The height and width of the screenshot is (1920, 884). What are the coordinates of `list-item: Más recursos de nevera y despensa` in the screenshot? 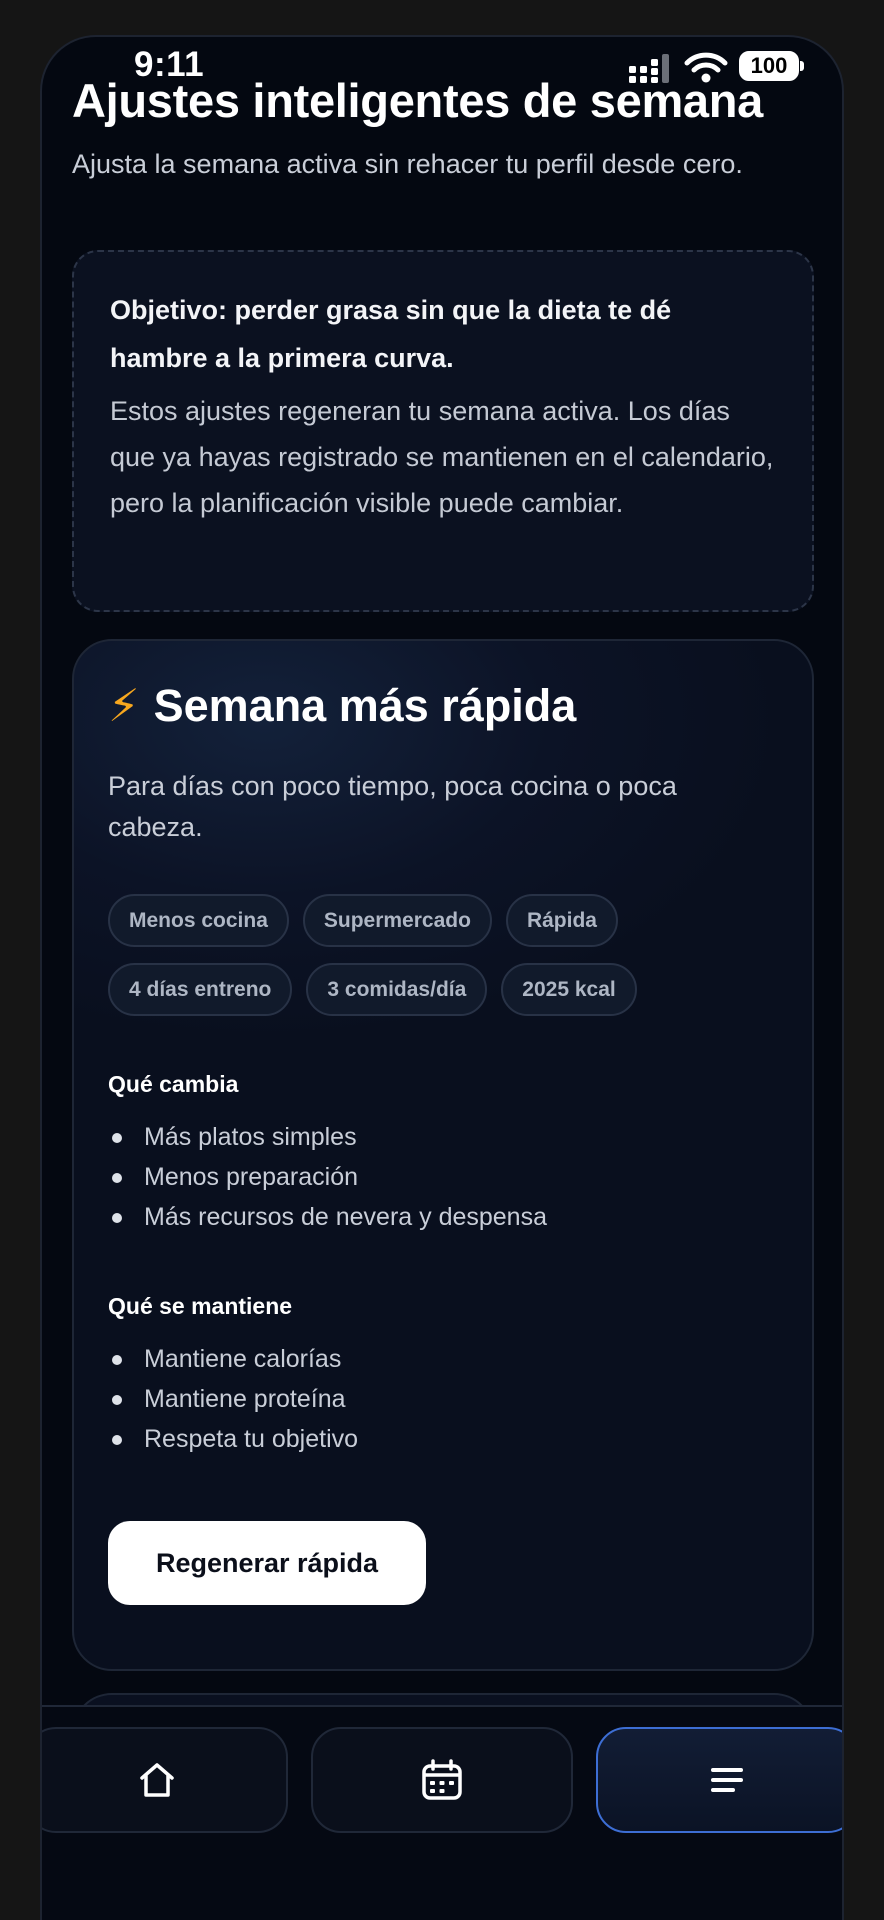 It's located at (327, 1217).